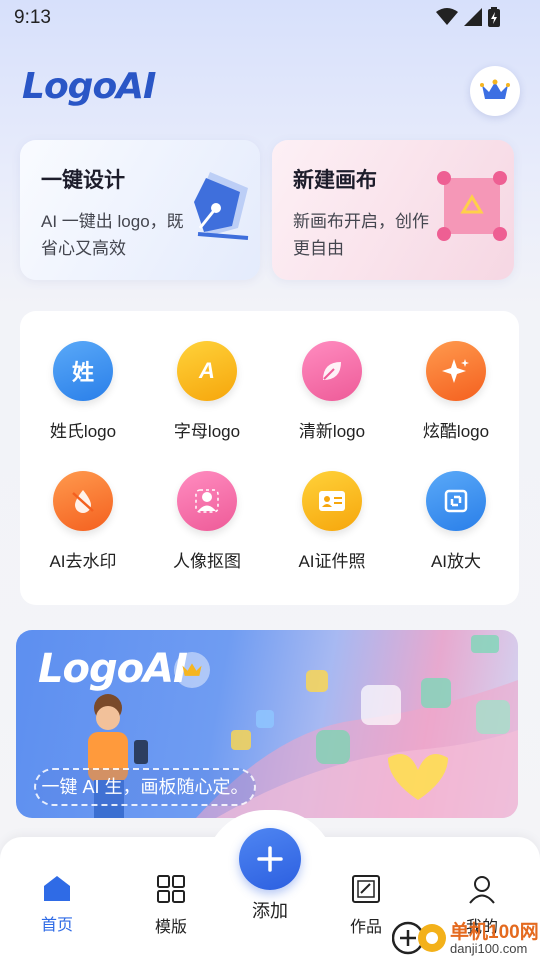 The image size is (540, 960). I want to click on add-button, so click(270, 859).